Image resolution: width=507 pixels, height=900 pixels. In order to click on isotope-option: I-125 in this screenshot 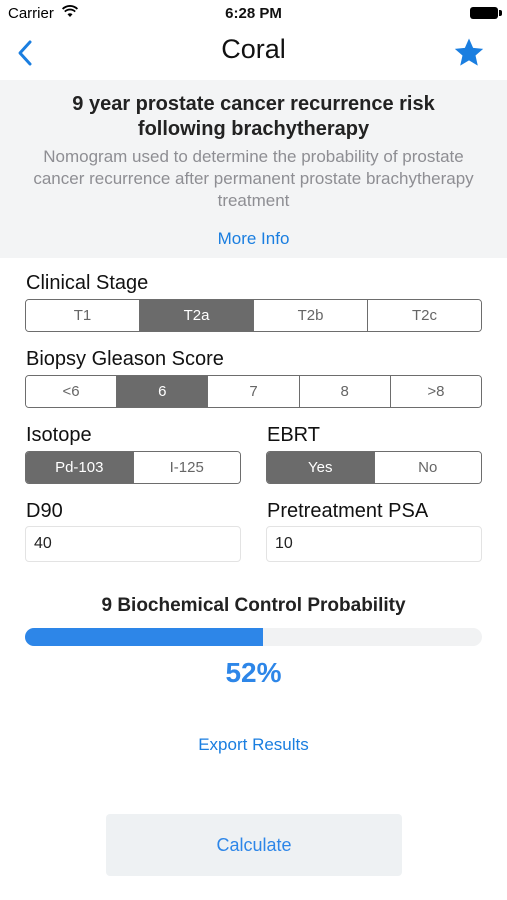, I will do `click(186, 467)`.